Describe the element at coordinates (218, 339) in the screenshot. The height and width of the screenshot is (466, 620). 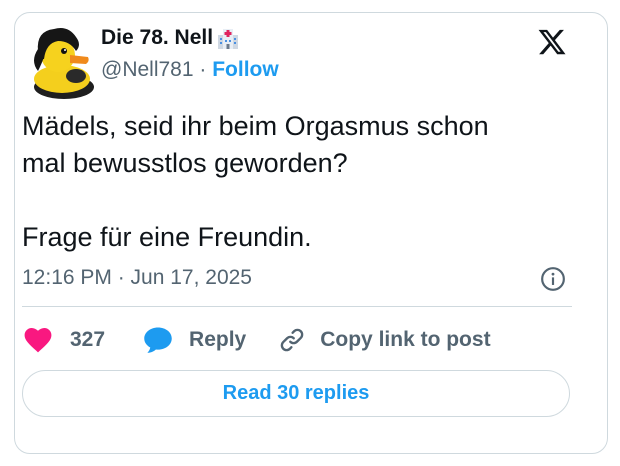
I see `reply-label: Reply` at that location.